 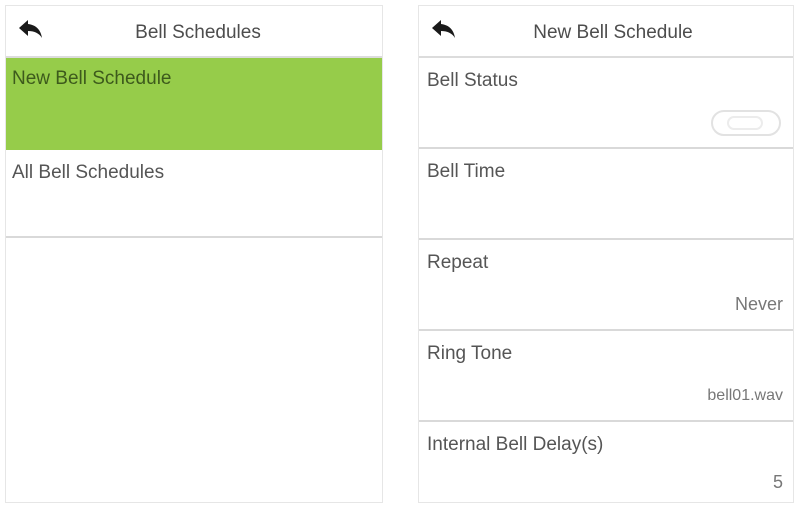 What do you see at coordinates (92, 78) in the screenshot?
I see `menu-item-label: New Bell Schedule` at bounding box center [92, 78].